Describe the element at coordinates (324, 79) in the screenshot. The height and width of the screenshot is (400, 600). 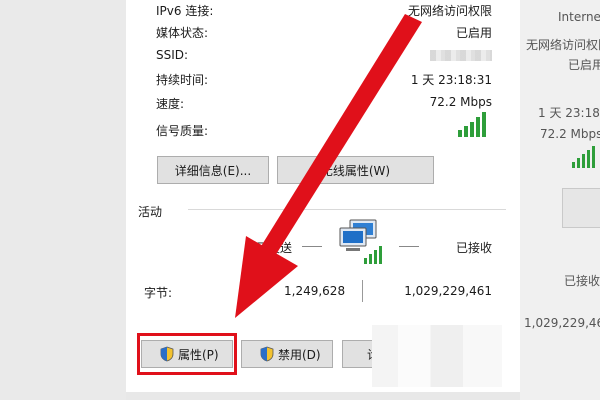
I see `detail-row-duration: 持续时间: 1 天 23:18:31` at that location.